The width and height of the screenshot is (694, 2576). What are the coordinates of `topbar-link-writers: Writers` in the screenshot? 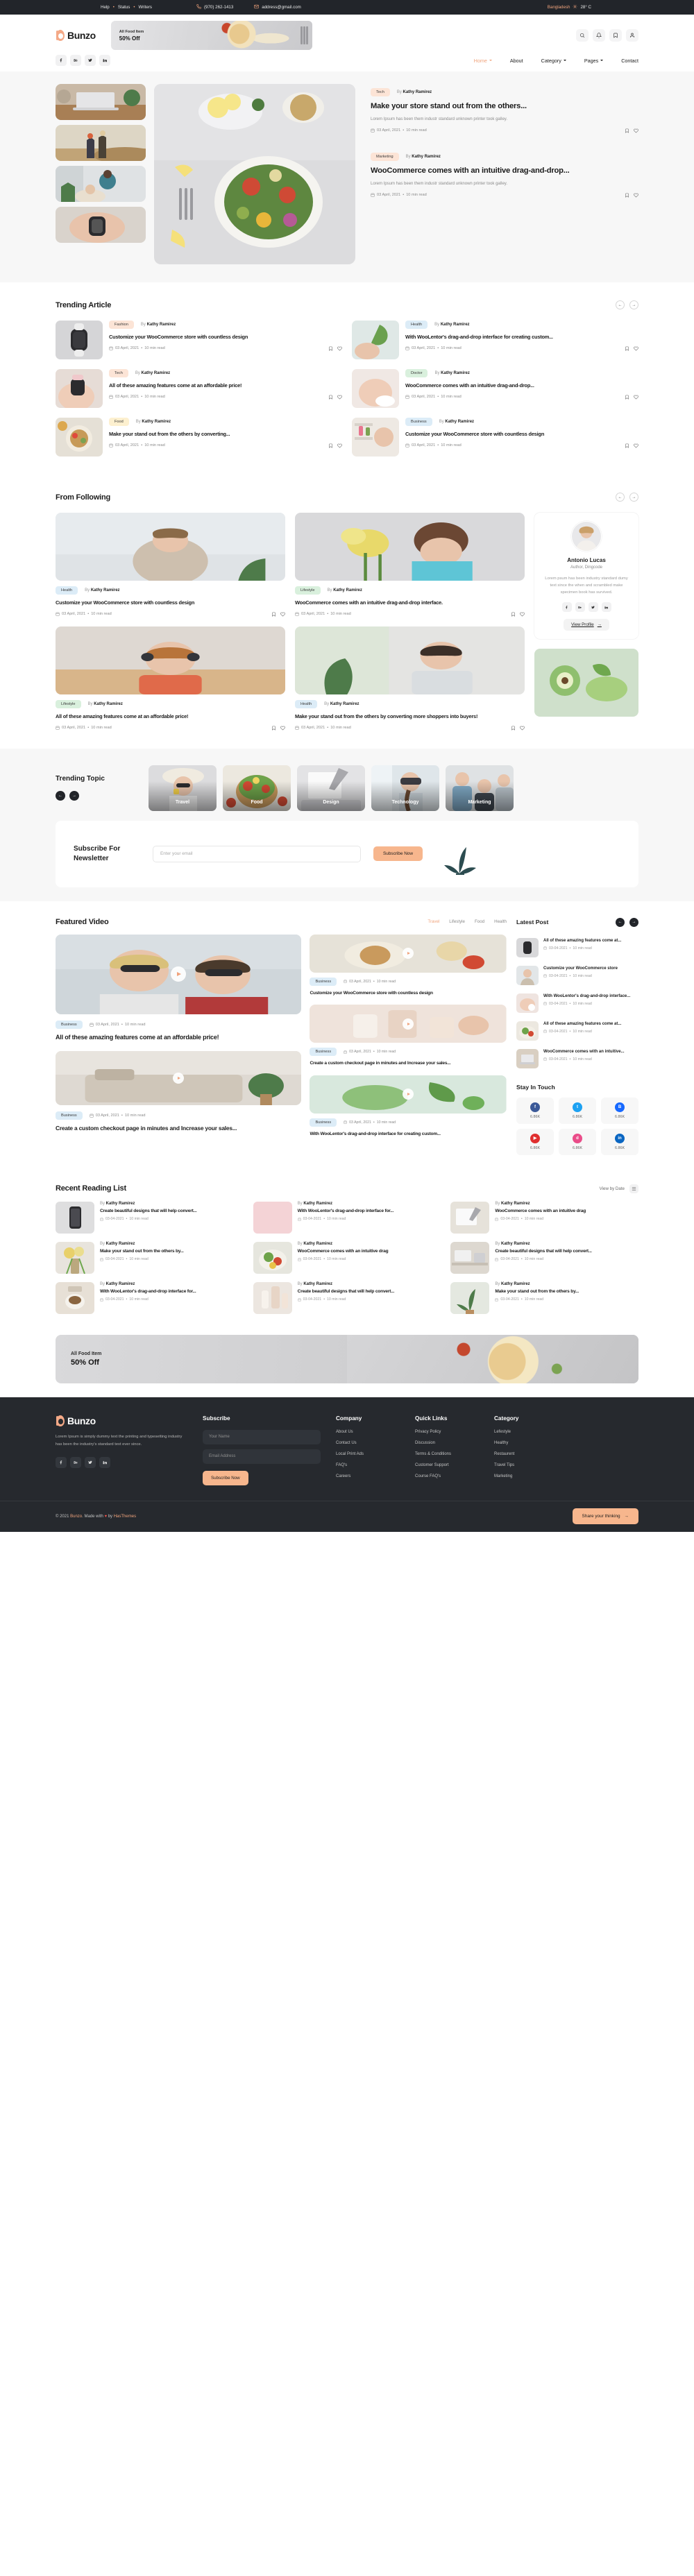 It's located at (145, 7).